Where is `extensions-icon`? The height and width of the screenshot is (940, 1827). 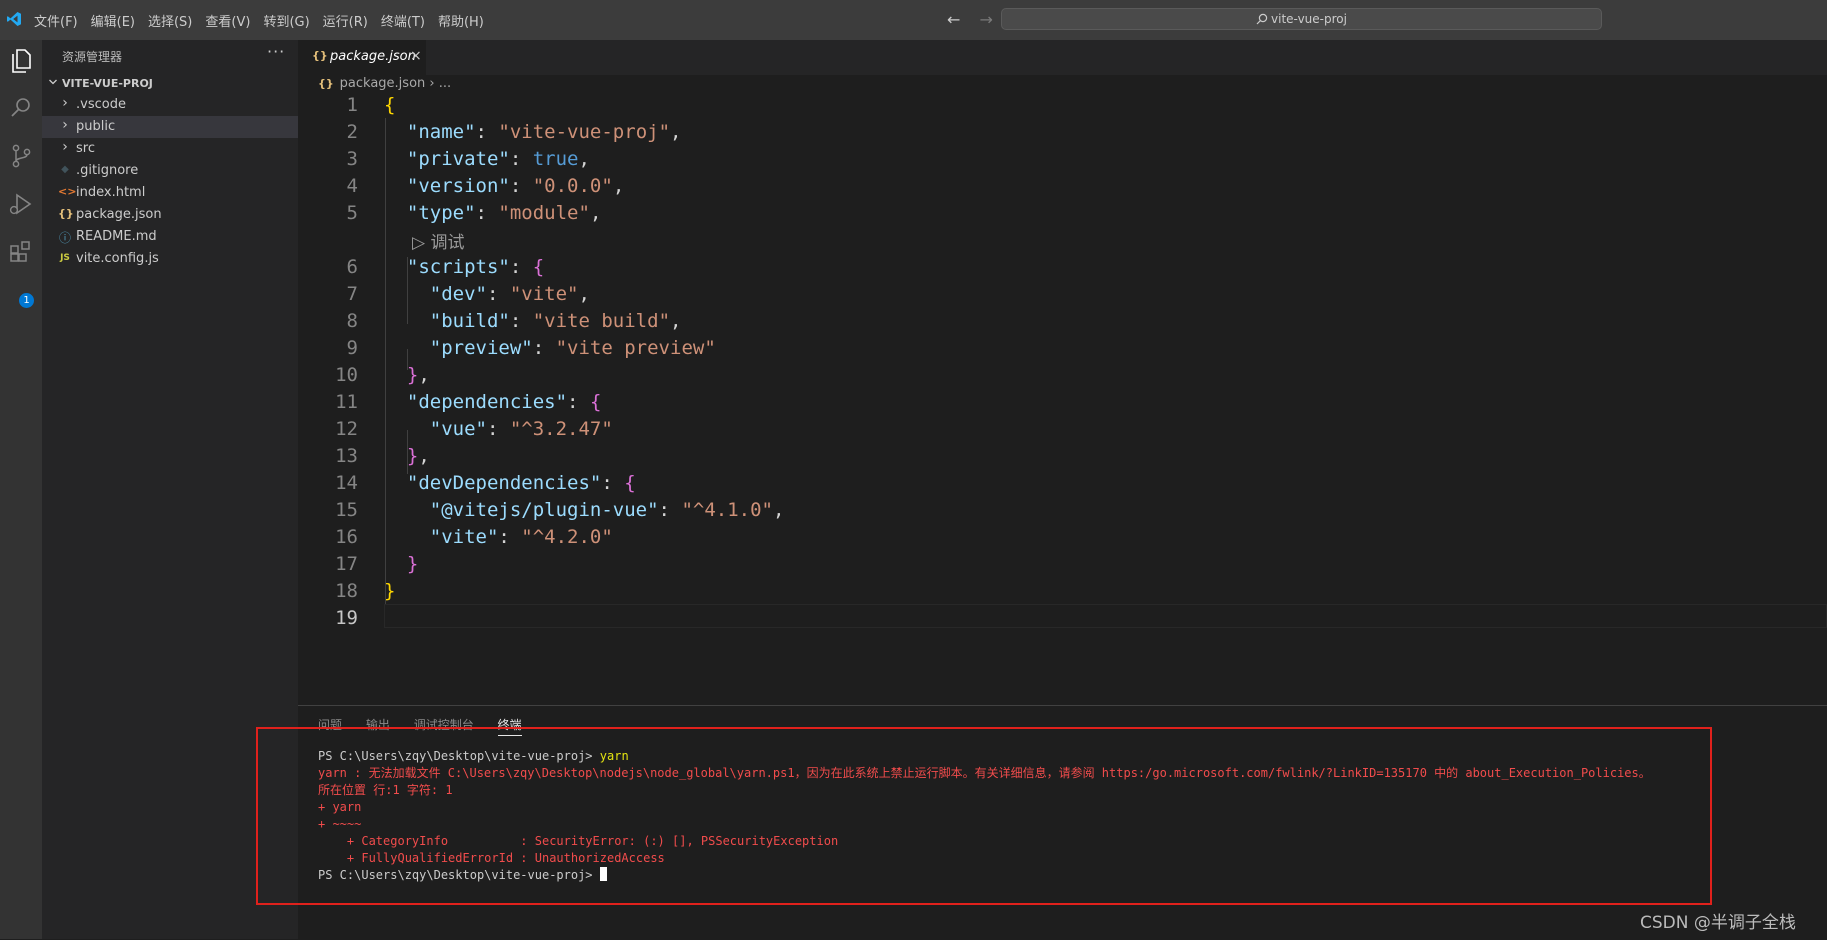 extensions-icon is located at coordinates (21, 252).